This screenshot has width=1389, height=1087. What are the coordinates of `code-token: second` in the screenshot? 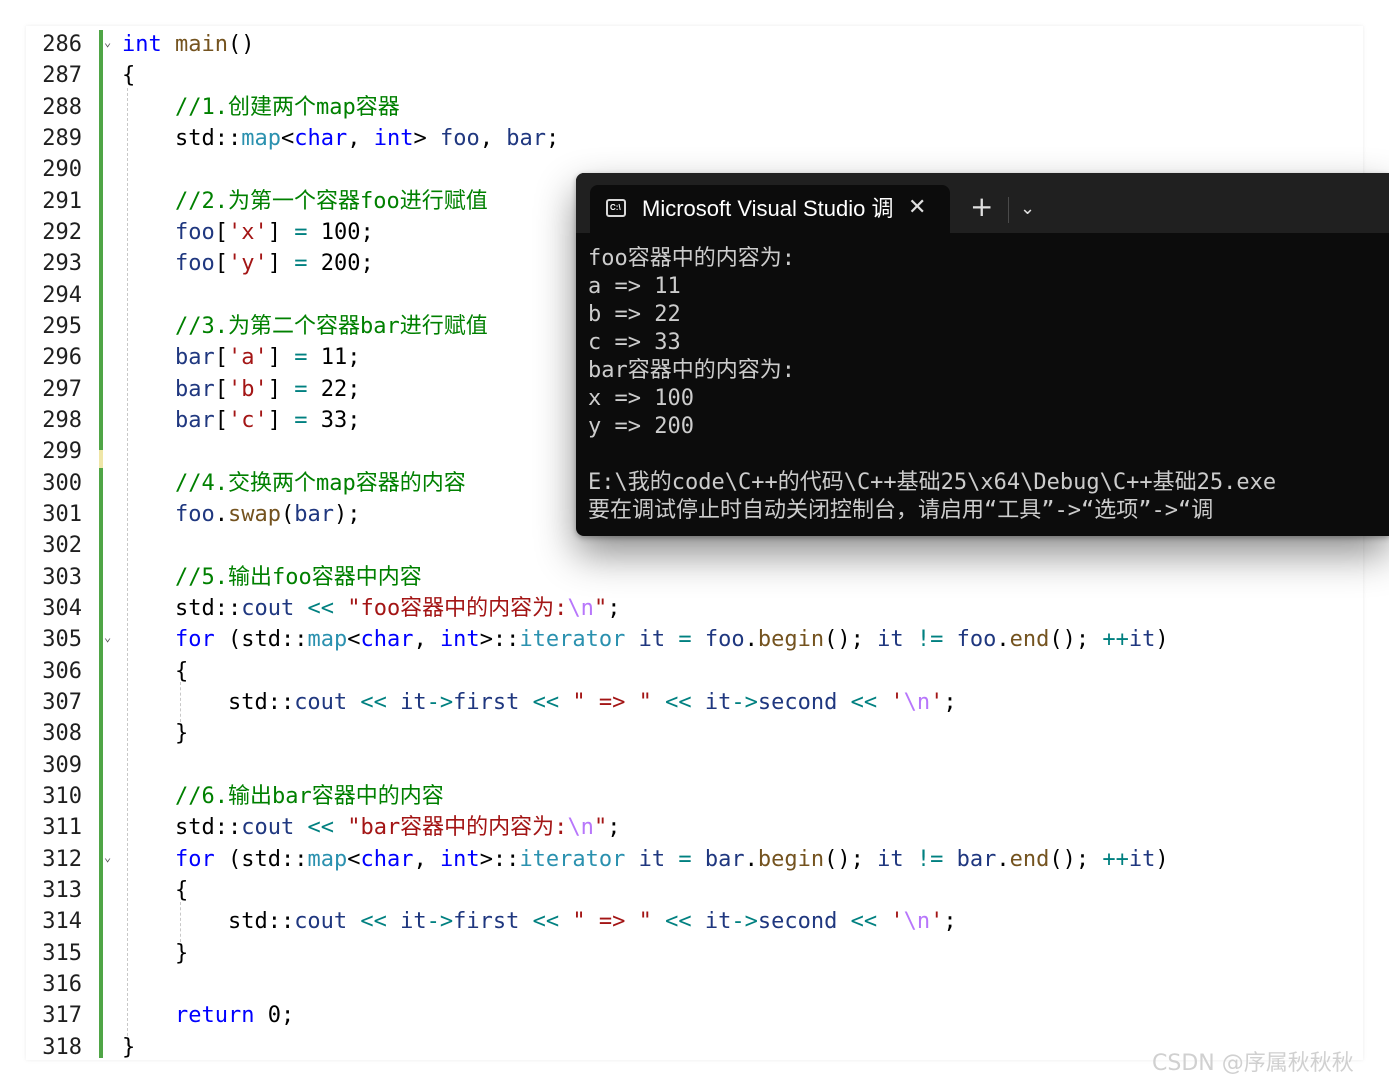 It's located at (797, 702).